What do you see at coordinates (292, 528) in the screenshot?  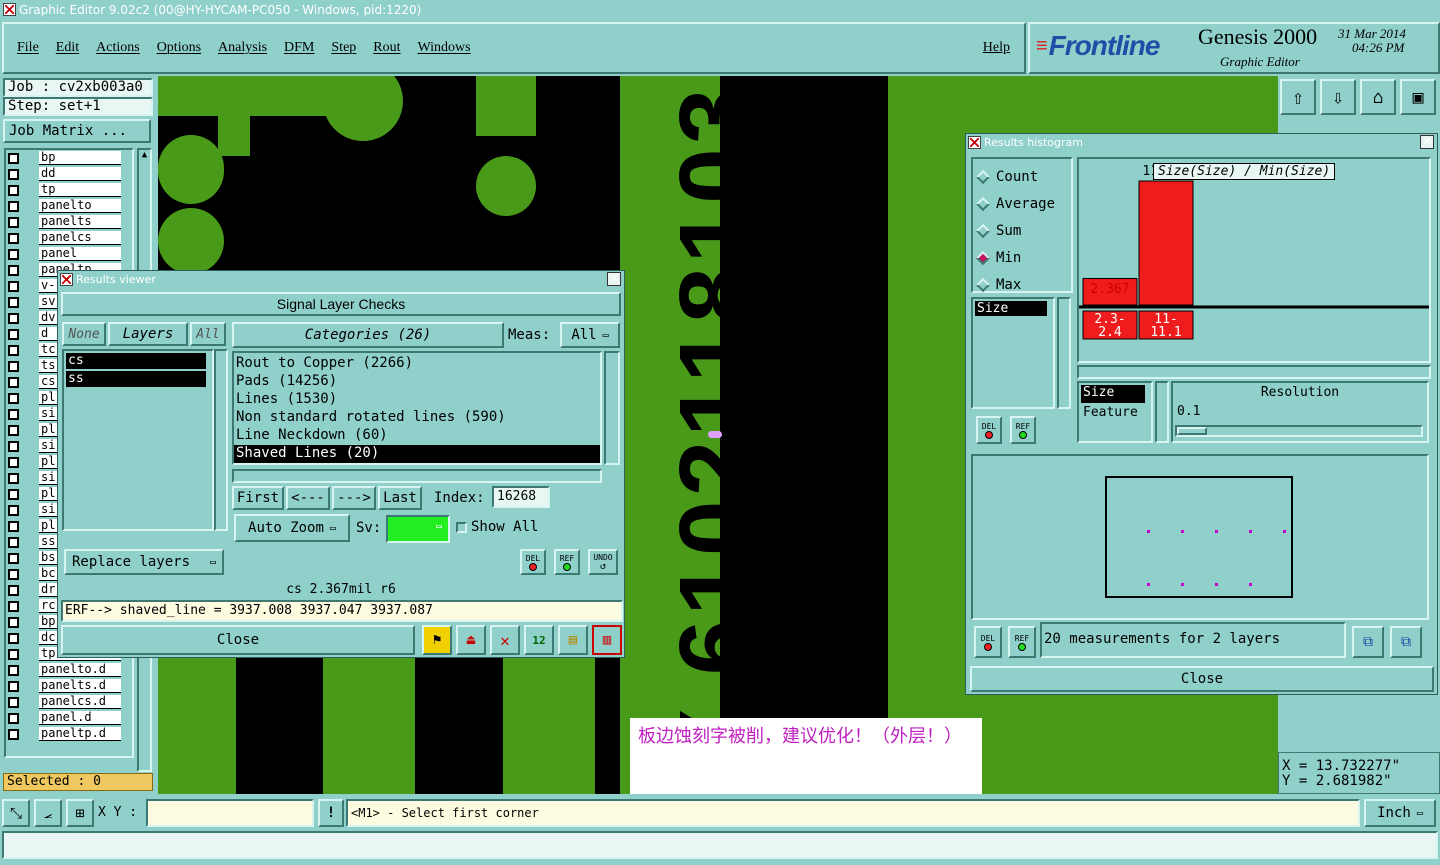 I see `auto-zoom-select: Auto Zoom ▭` at bounding box center [292, 528].